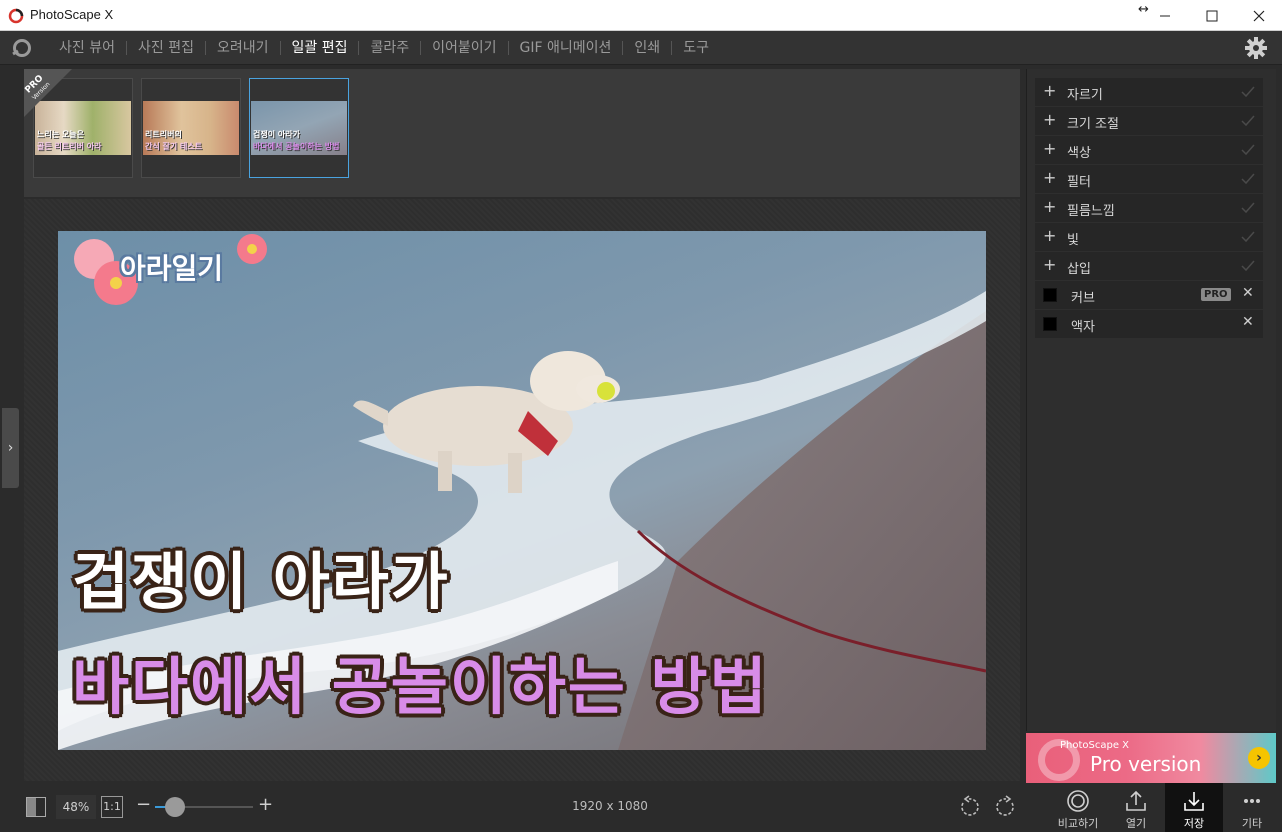  I want to click on more-label: 기타, so click(1252, 823).